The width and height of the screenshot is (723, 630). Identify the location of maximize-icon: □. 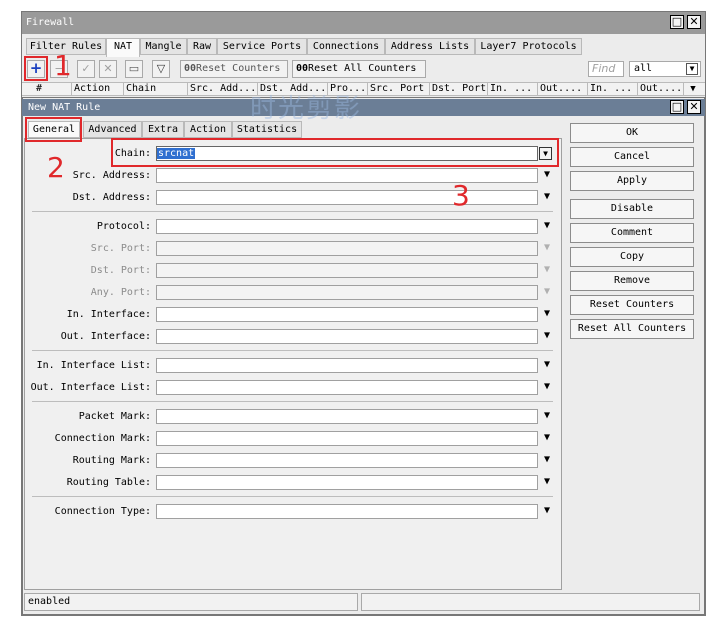
(677, 22).